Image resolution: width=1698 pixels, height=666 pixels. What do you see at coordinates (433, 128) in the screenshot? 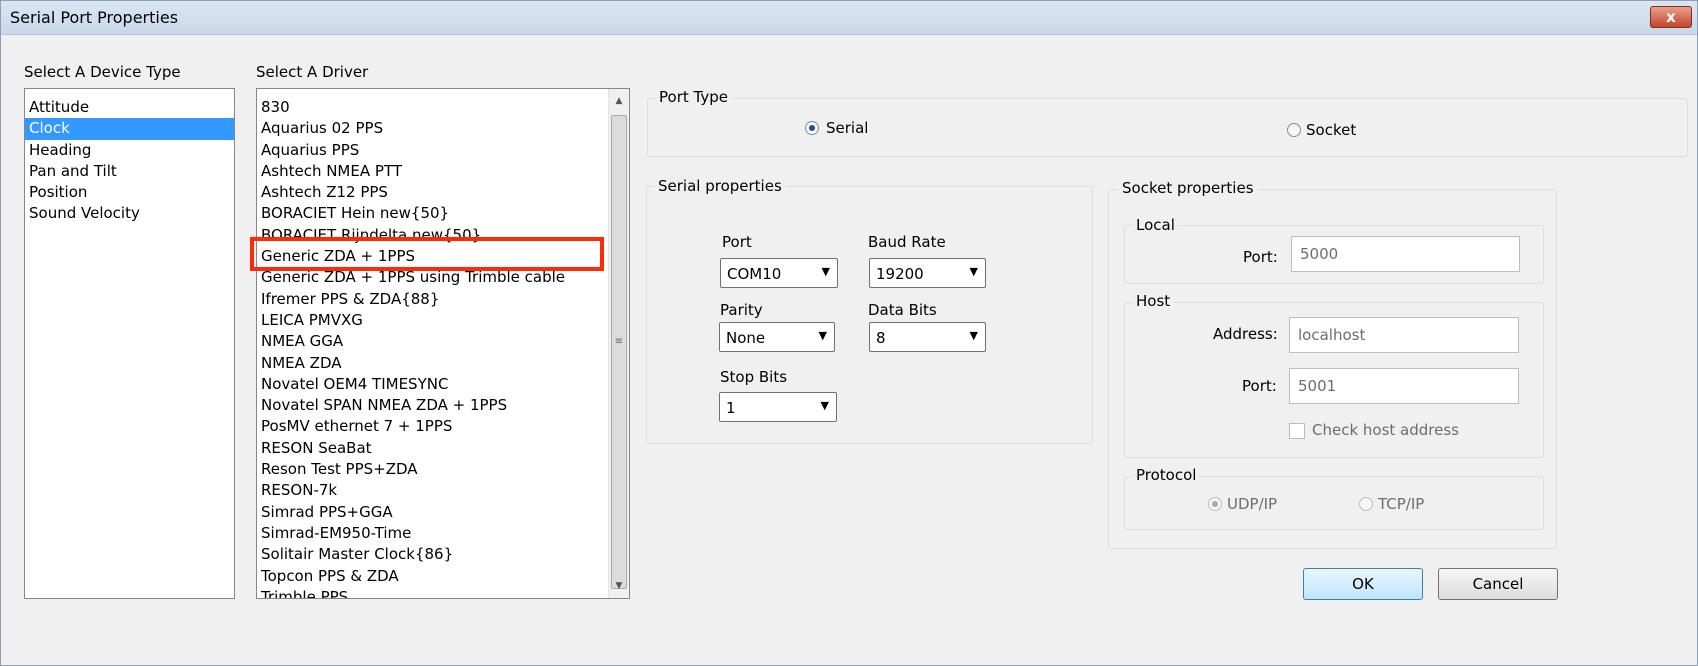
I see `list-item: Aquarius 02 PPS` at bounding box center [433, 128].